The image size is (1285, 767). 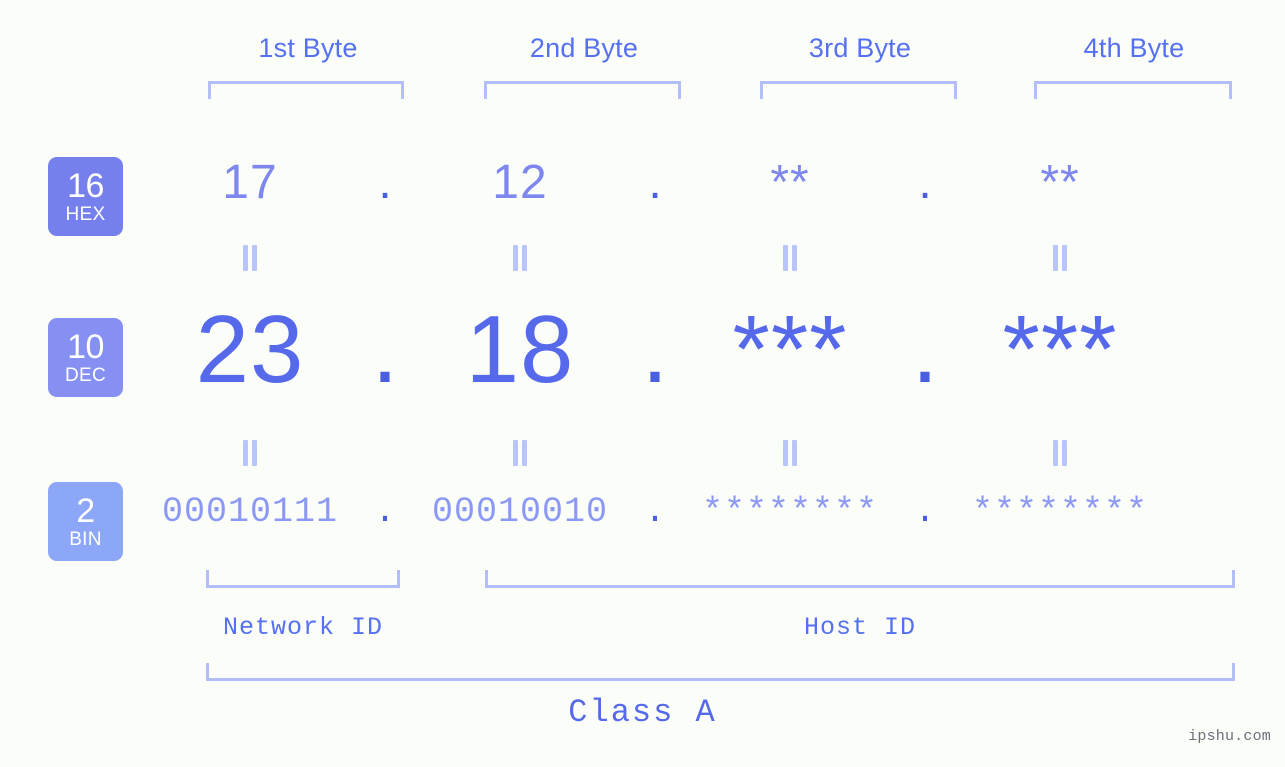 I want to click on base-badge-hex-number: 16, so click(x=85, y=186).